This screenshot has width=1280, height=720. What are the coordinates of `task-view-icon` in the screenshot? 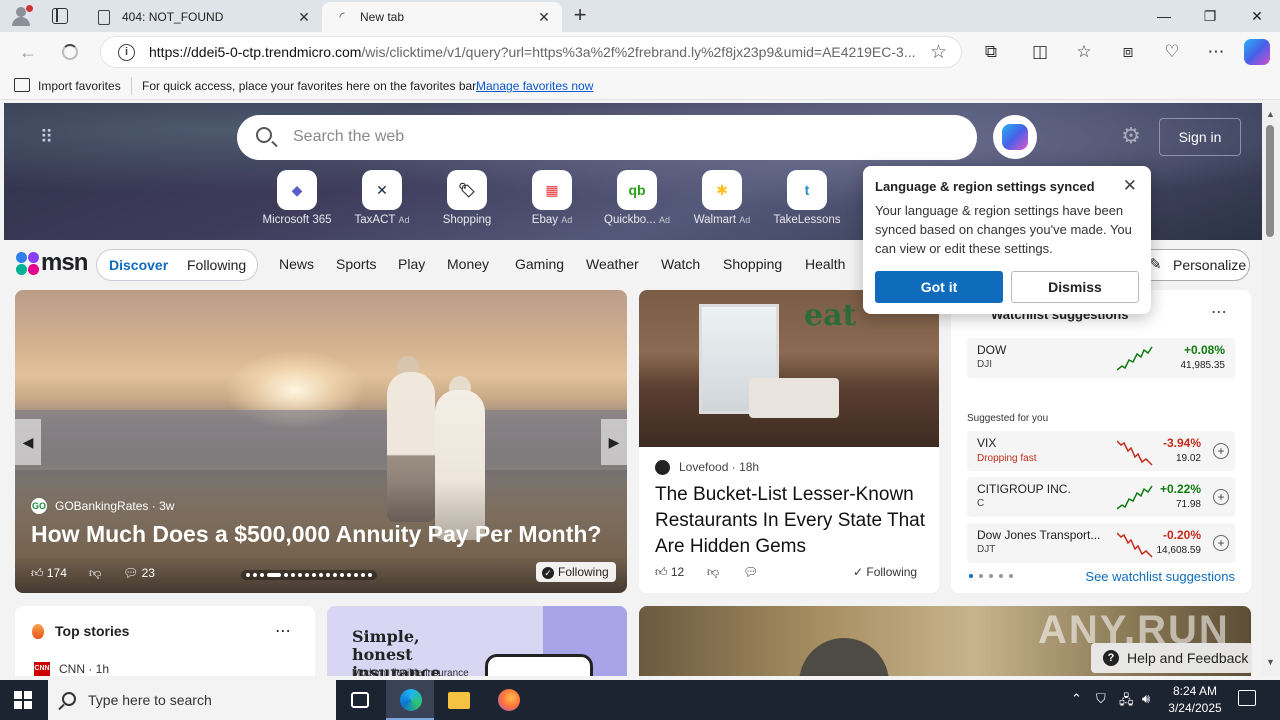 It's located at (360, 700).